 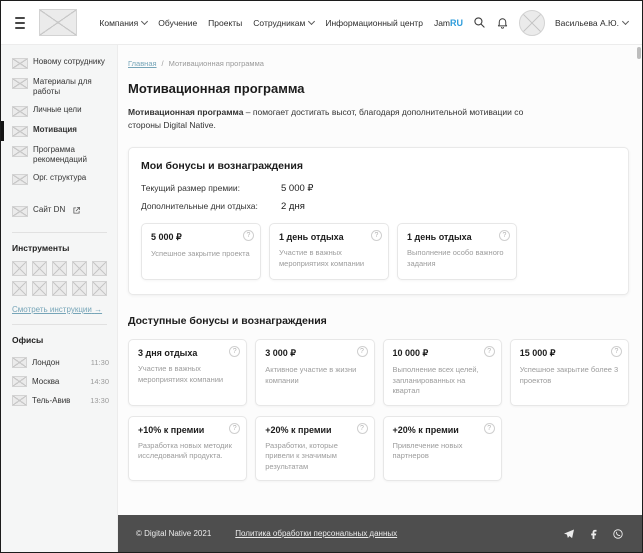 I want to click on offices-title: Офисы, so click(x=28, y=340).